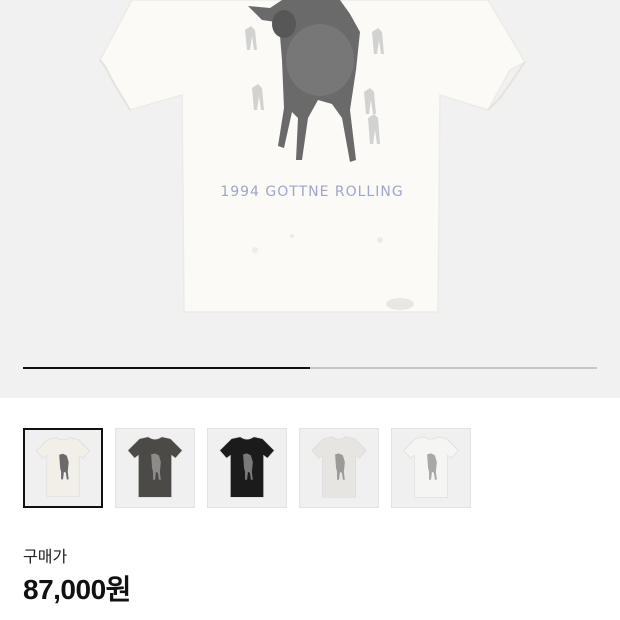 The height and width of the screenshot is (620, 620). I want to click on thumbnail-off-white, so click(431, 468).